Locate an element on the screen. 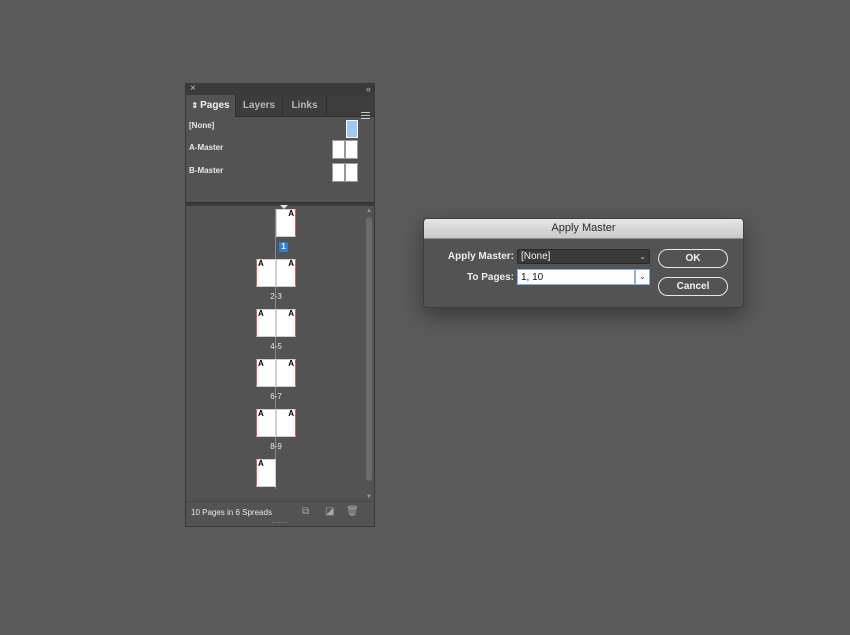  spread-label: 6-7 is located at coordinates (276, 396).